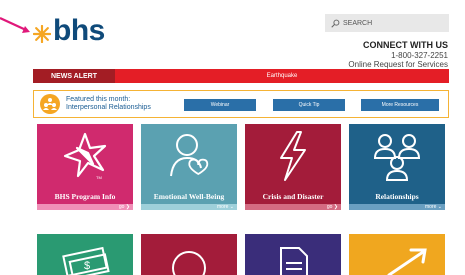 The image size is (465, 275). What do you see at coordinates (74, 76) in the screenshot?
I see `news-alert-label: NEWS ALERT` at bounding box center [74, 76].